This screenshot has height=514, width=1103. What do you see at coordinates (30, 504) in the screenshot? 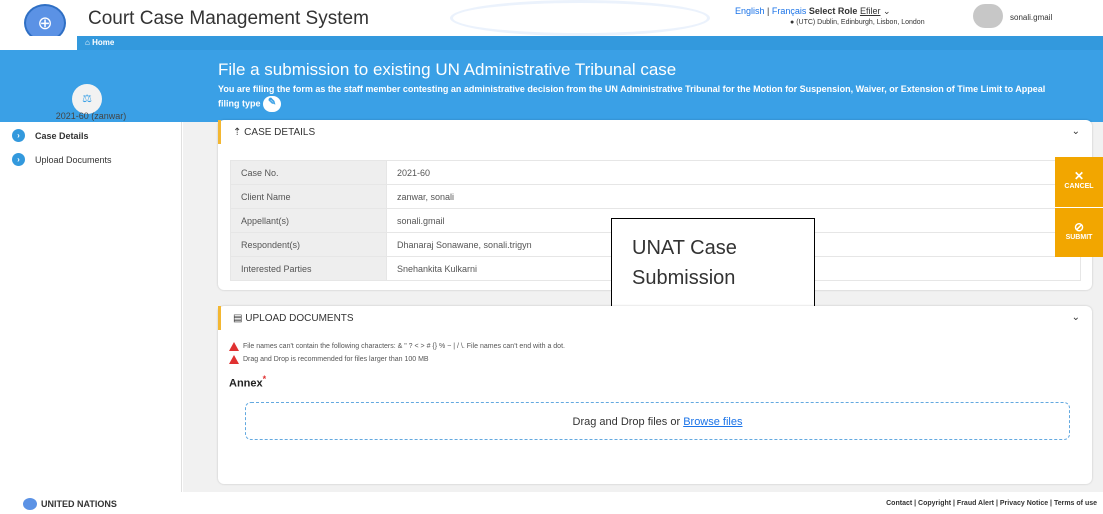
I see `un-logo-small` at bounding box center [30, 504].